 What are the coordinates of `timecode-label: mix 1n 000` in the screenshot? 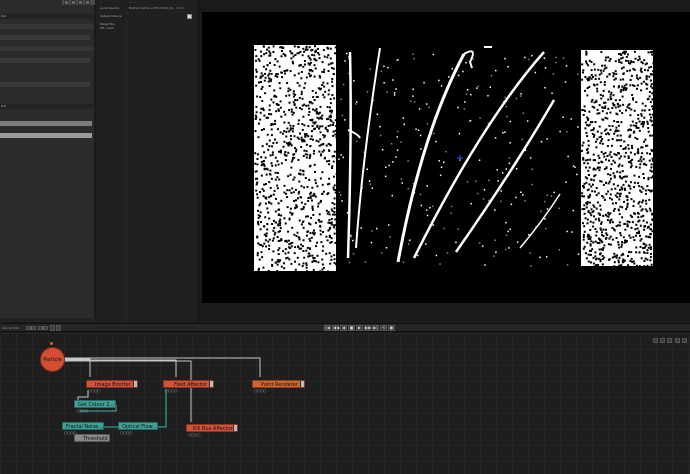 It's located at (10, 328).